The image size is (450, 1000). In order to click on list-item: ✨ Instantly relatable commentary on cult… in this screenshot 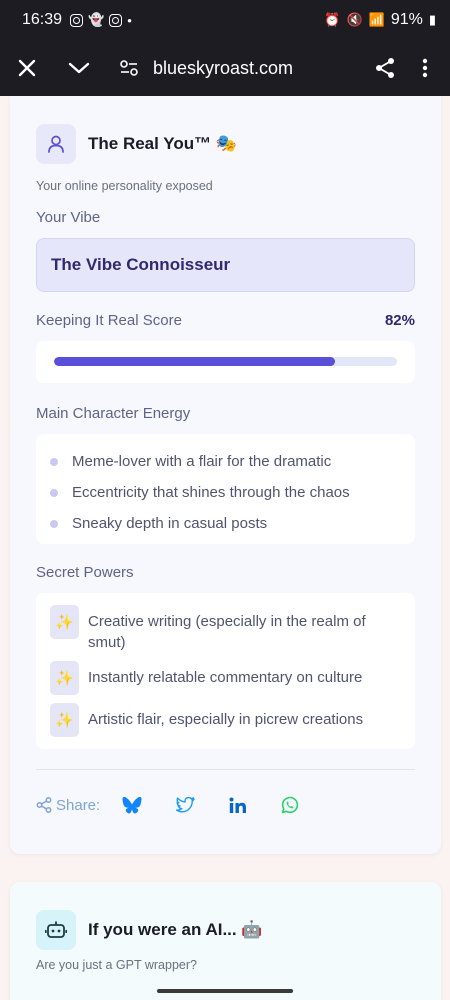, I will do `click(225, 678)`.